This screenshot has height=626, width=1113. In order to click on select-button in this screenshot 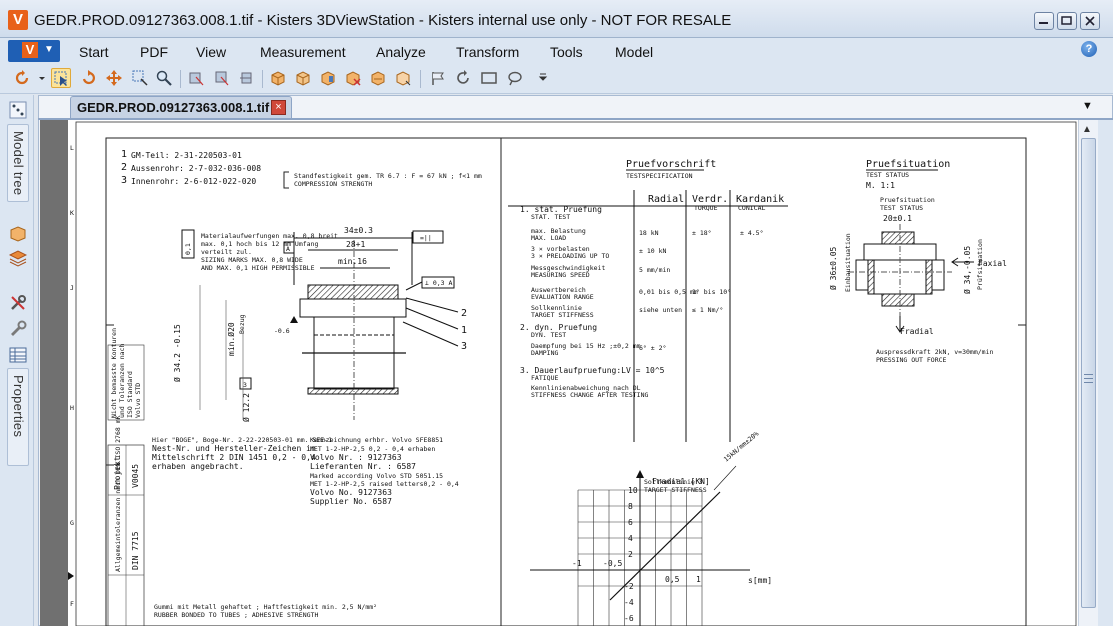, I will do `click(61, 78)`.